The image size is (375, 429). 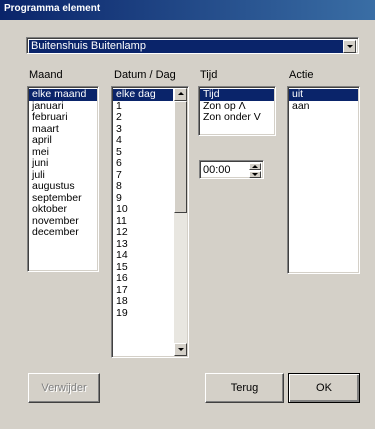 What do you see at coordinates (143, 232) in the screenshot?
I see `datum-list-item: 12` at bounding box center [143, 232].